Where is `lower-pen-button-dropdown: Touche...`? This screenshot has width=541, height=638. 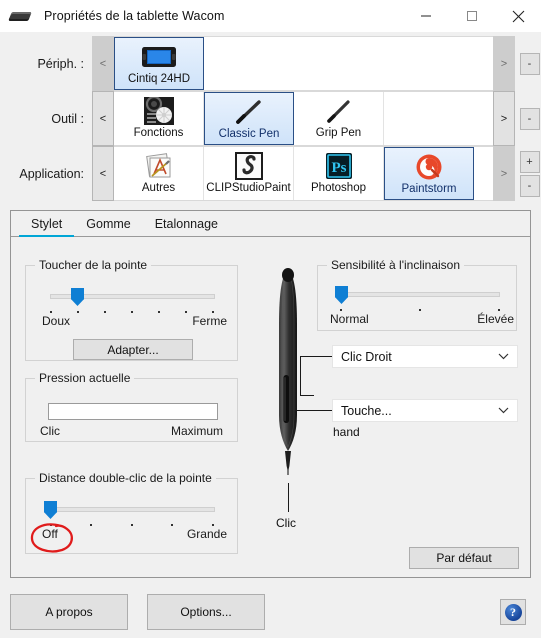
lower-pen-button-dropdown: Touche... is located at coordinates (425, 410).